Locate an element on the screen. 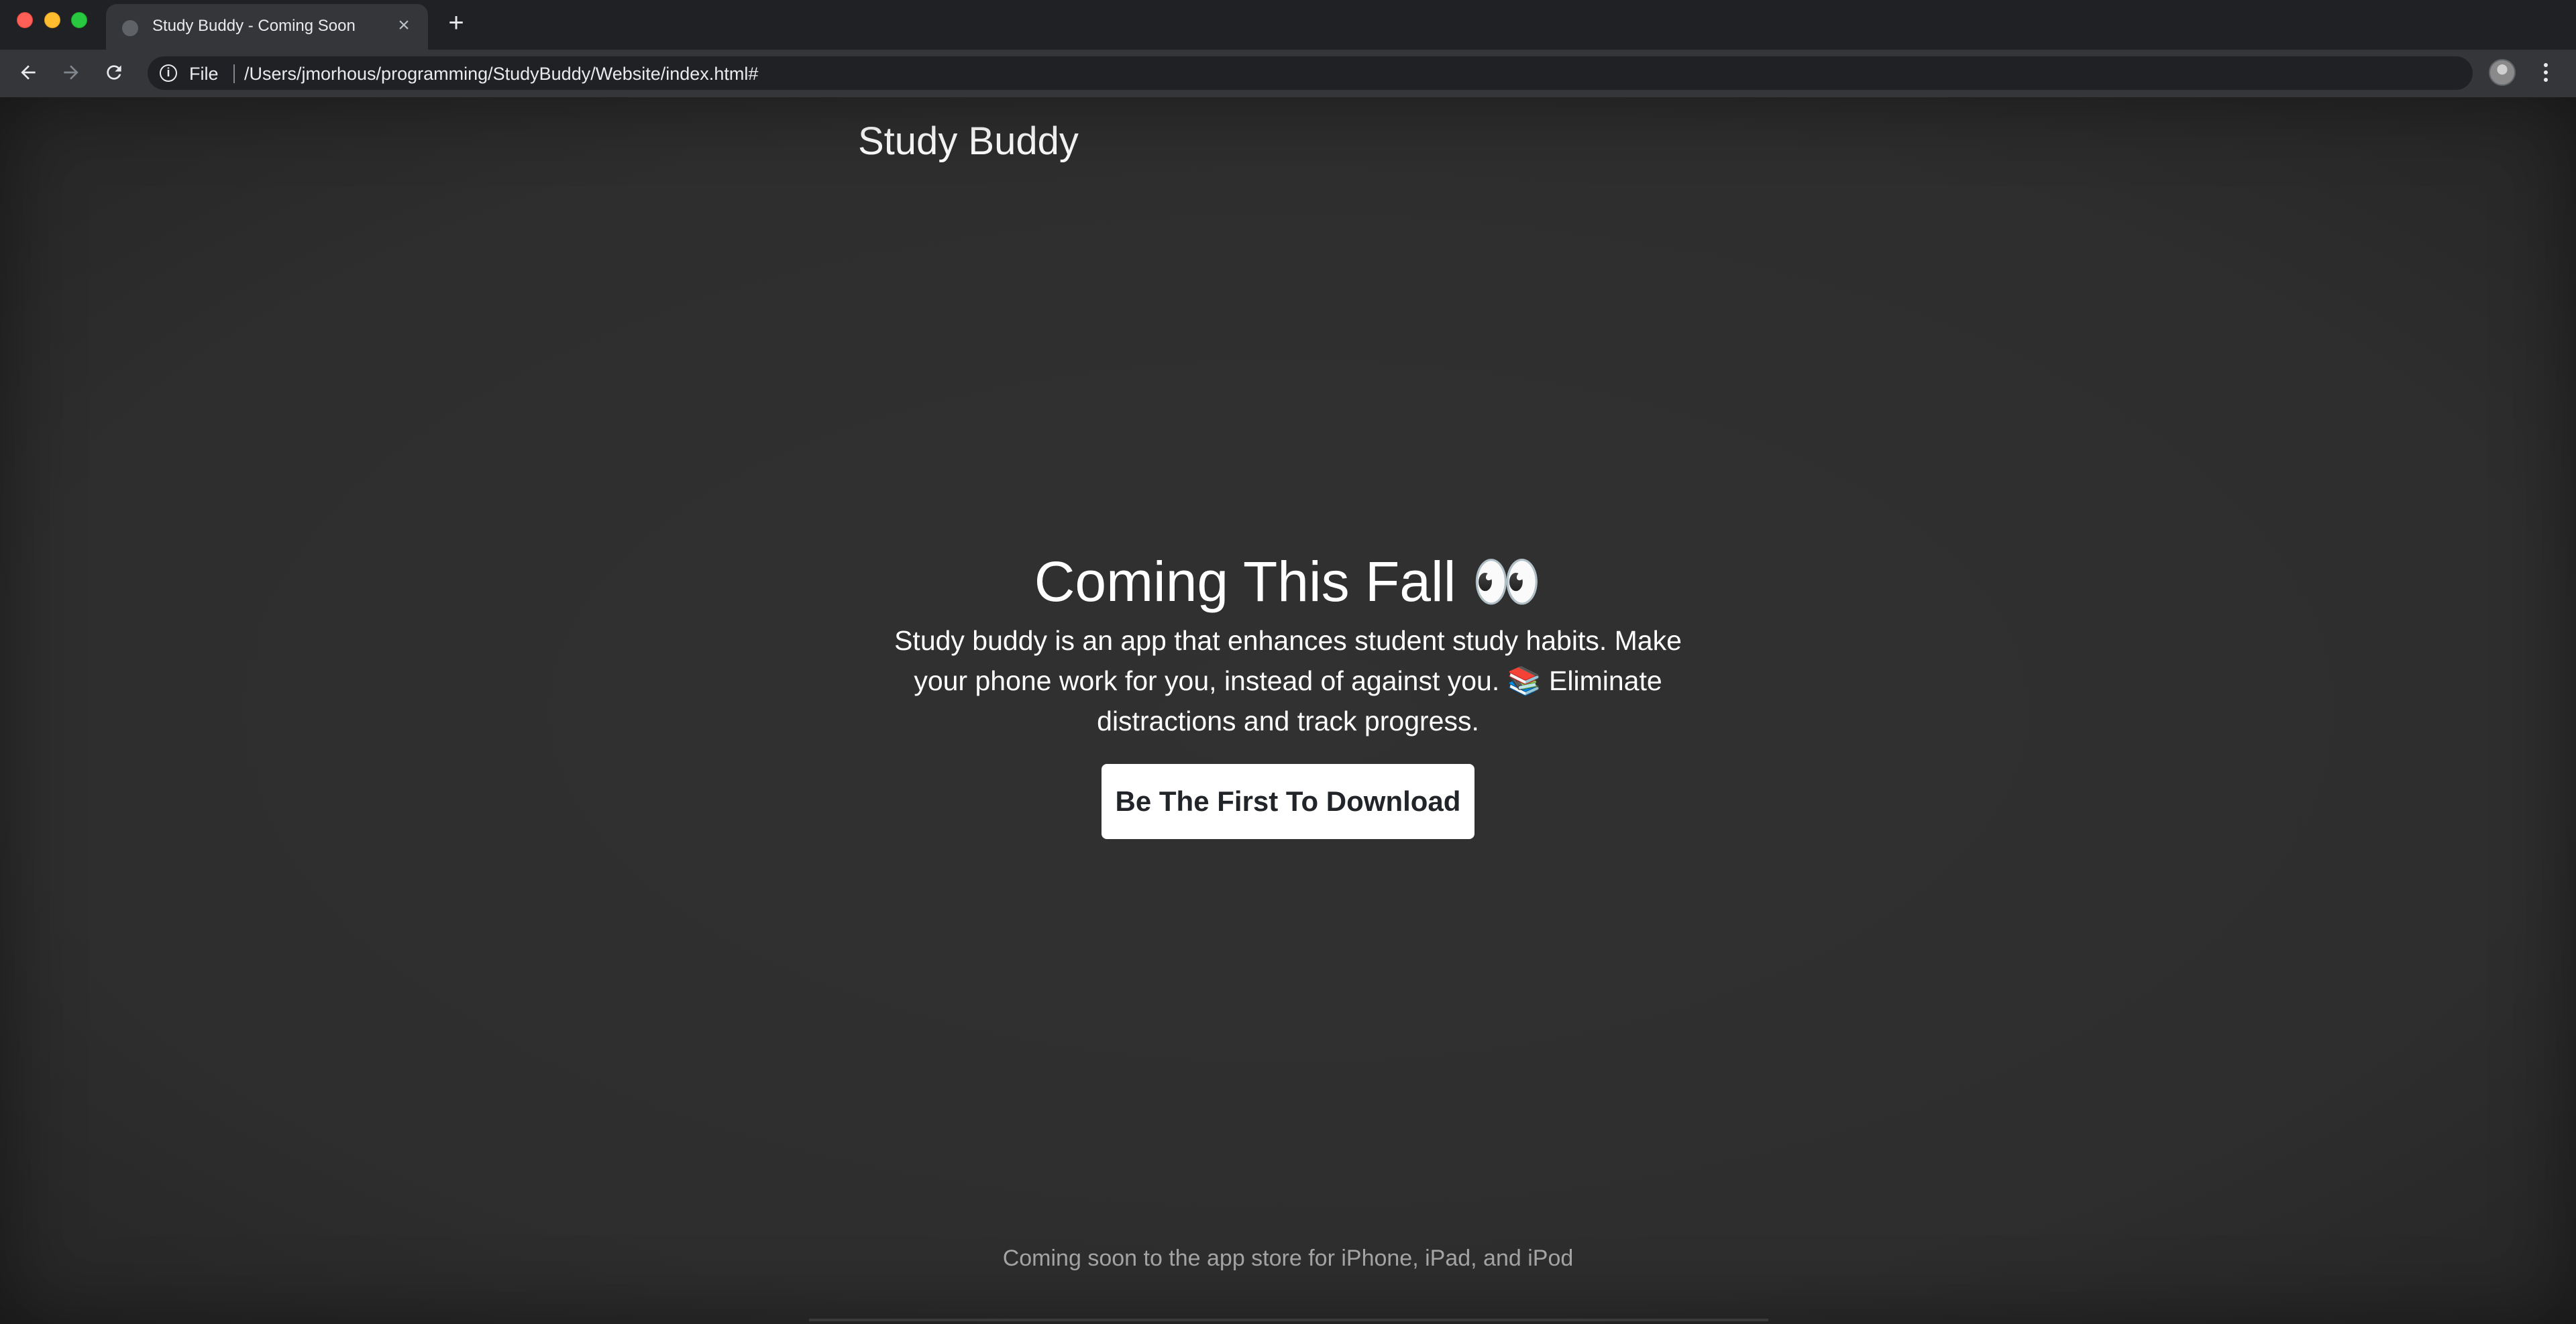 The image size is (2576, 1324). omnibox-divider is located at coordinates (234, 73).